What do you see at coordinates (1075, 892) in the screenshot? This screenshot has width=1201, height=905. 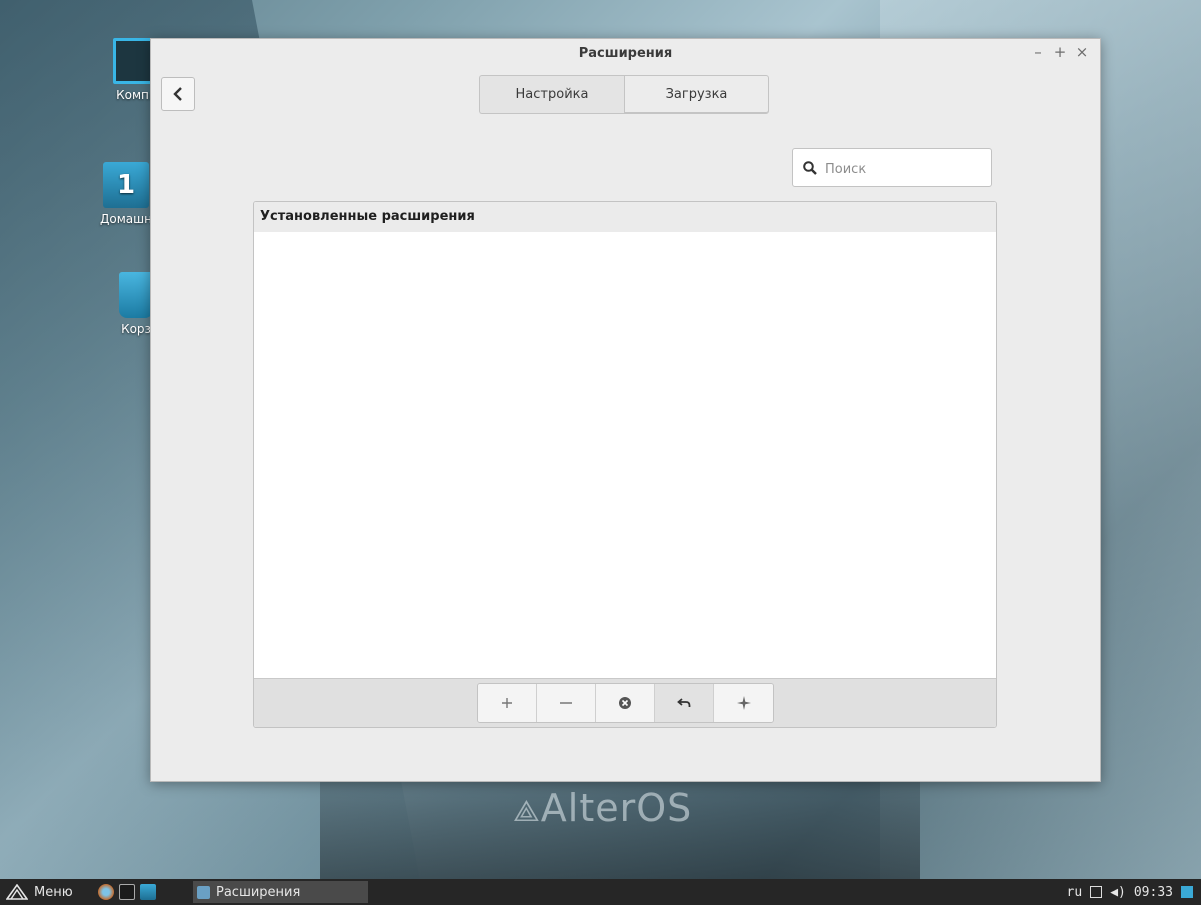 I see `keyboard-layout-indicator: ru` at bounding box center [1075, 892].